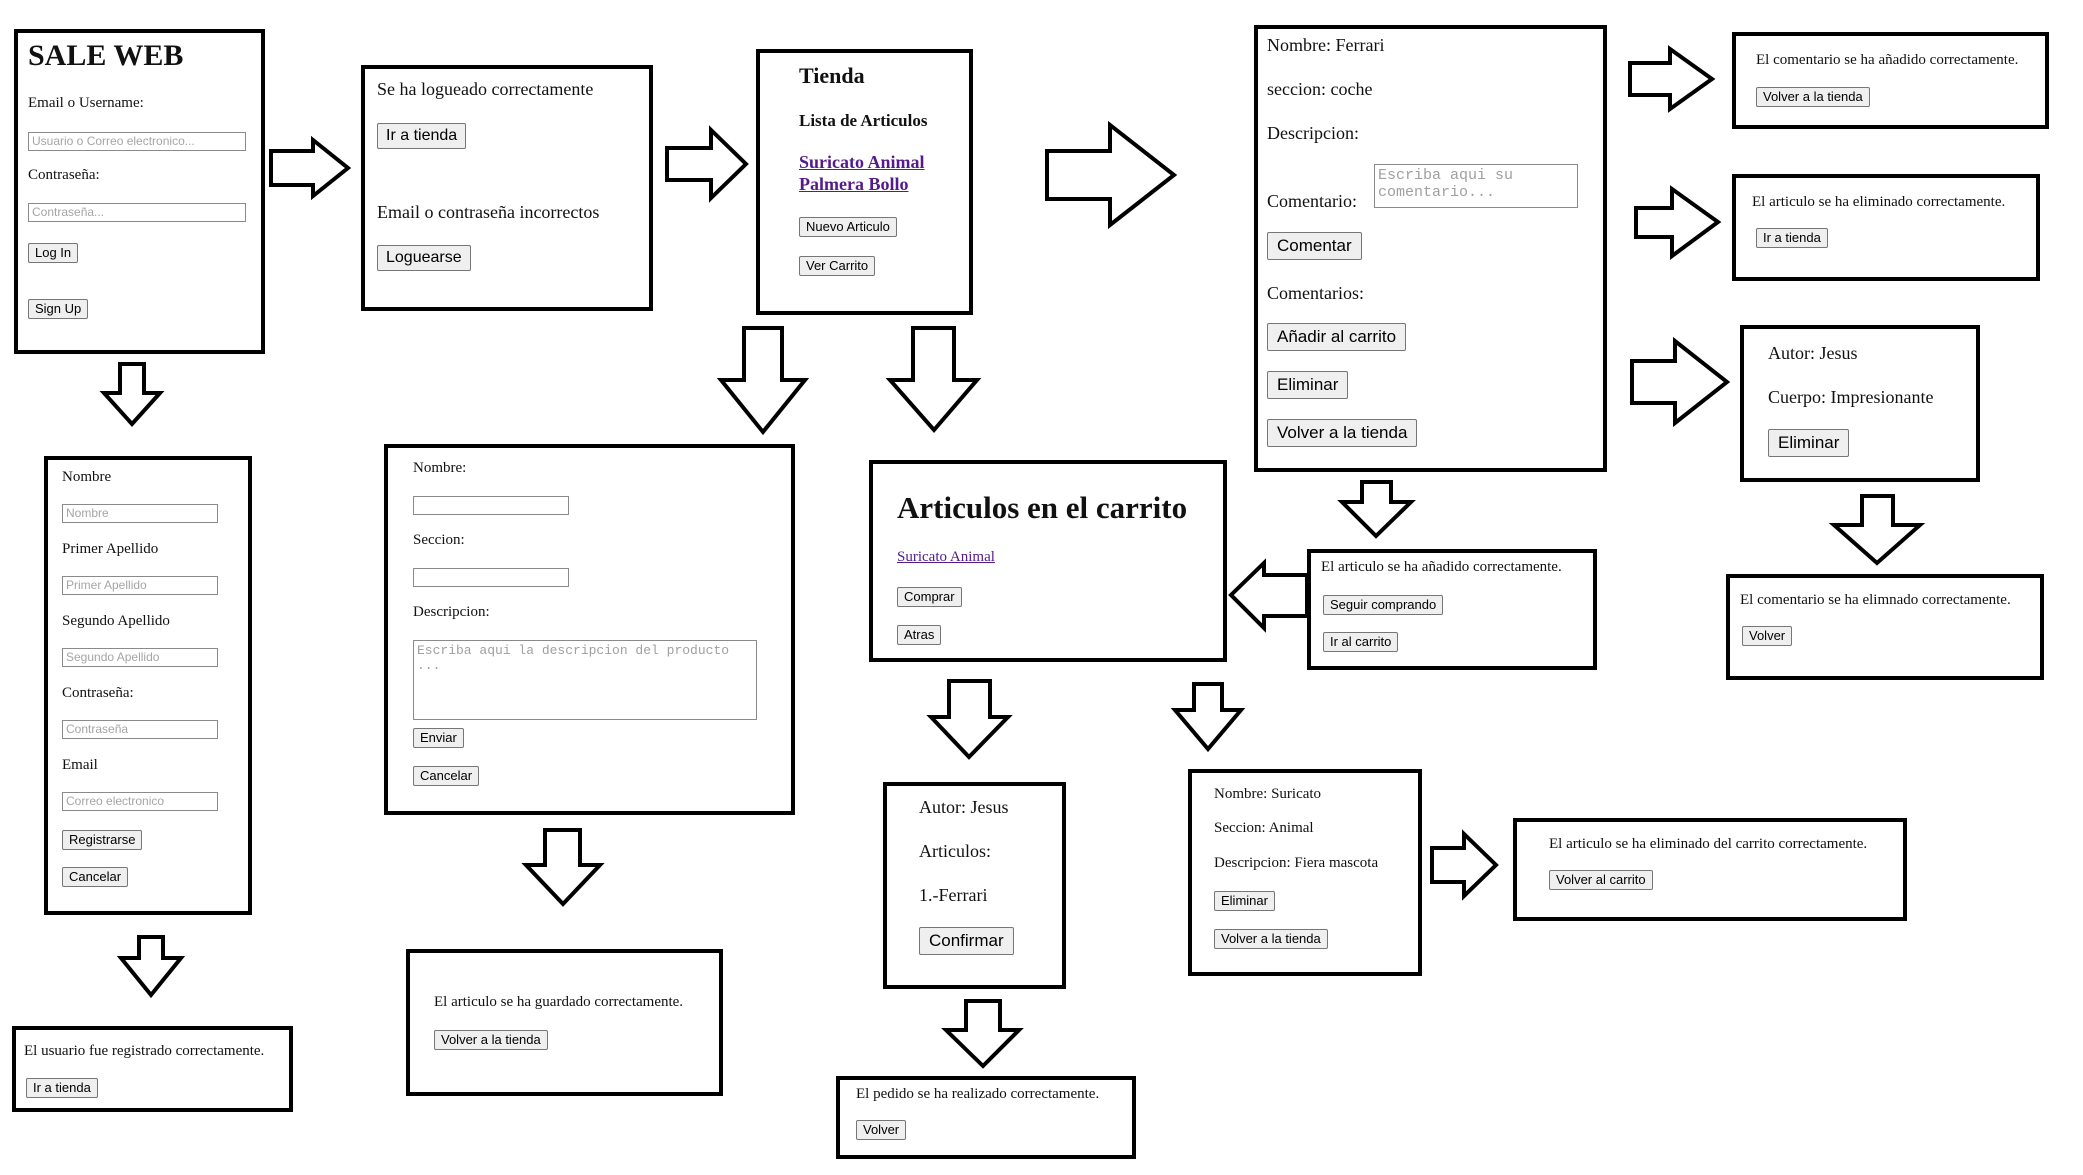 This screenshot has height=1175, width=2083. What do you see at coordinates (1313, 133) in the screenshot?
I see `article-description: Descripcion:` at bounding box center [1313, 133].